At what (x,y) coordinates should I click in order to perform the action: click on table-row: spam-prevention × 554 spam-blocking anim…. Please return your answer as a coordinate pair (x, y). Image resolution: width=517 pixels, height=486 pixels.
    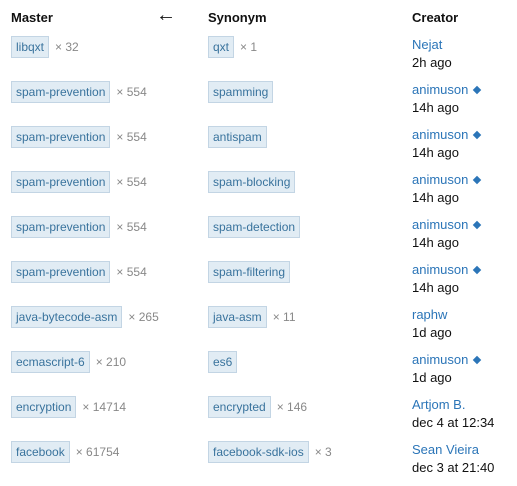
    Looking at the image, I should click on (258, 193).